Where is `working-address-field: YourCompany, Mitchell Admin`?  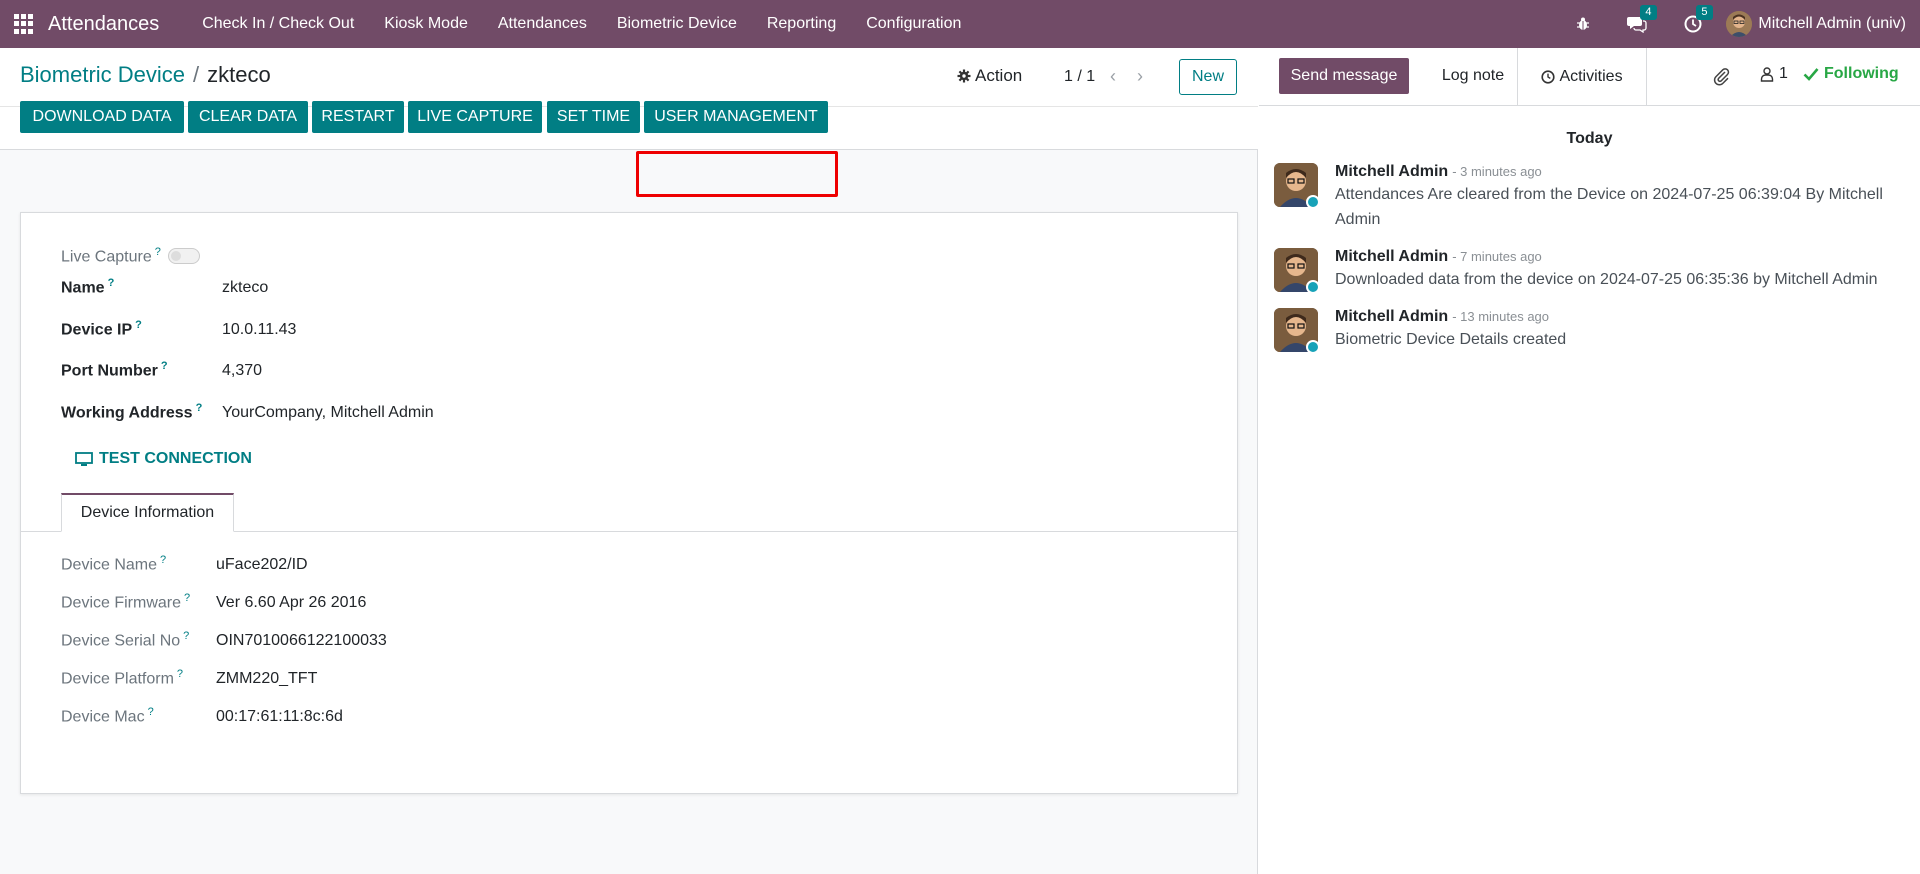 working-address-field: YourCompany, Mitchell Admin is located at coordinates (328, 413).